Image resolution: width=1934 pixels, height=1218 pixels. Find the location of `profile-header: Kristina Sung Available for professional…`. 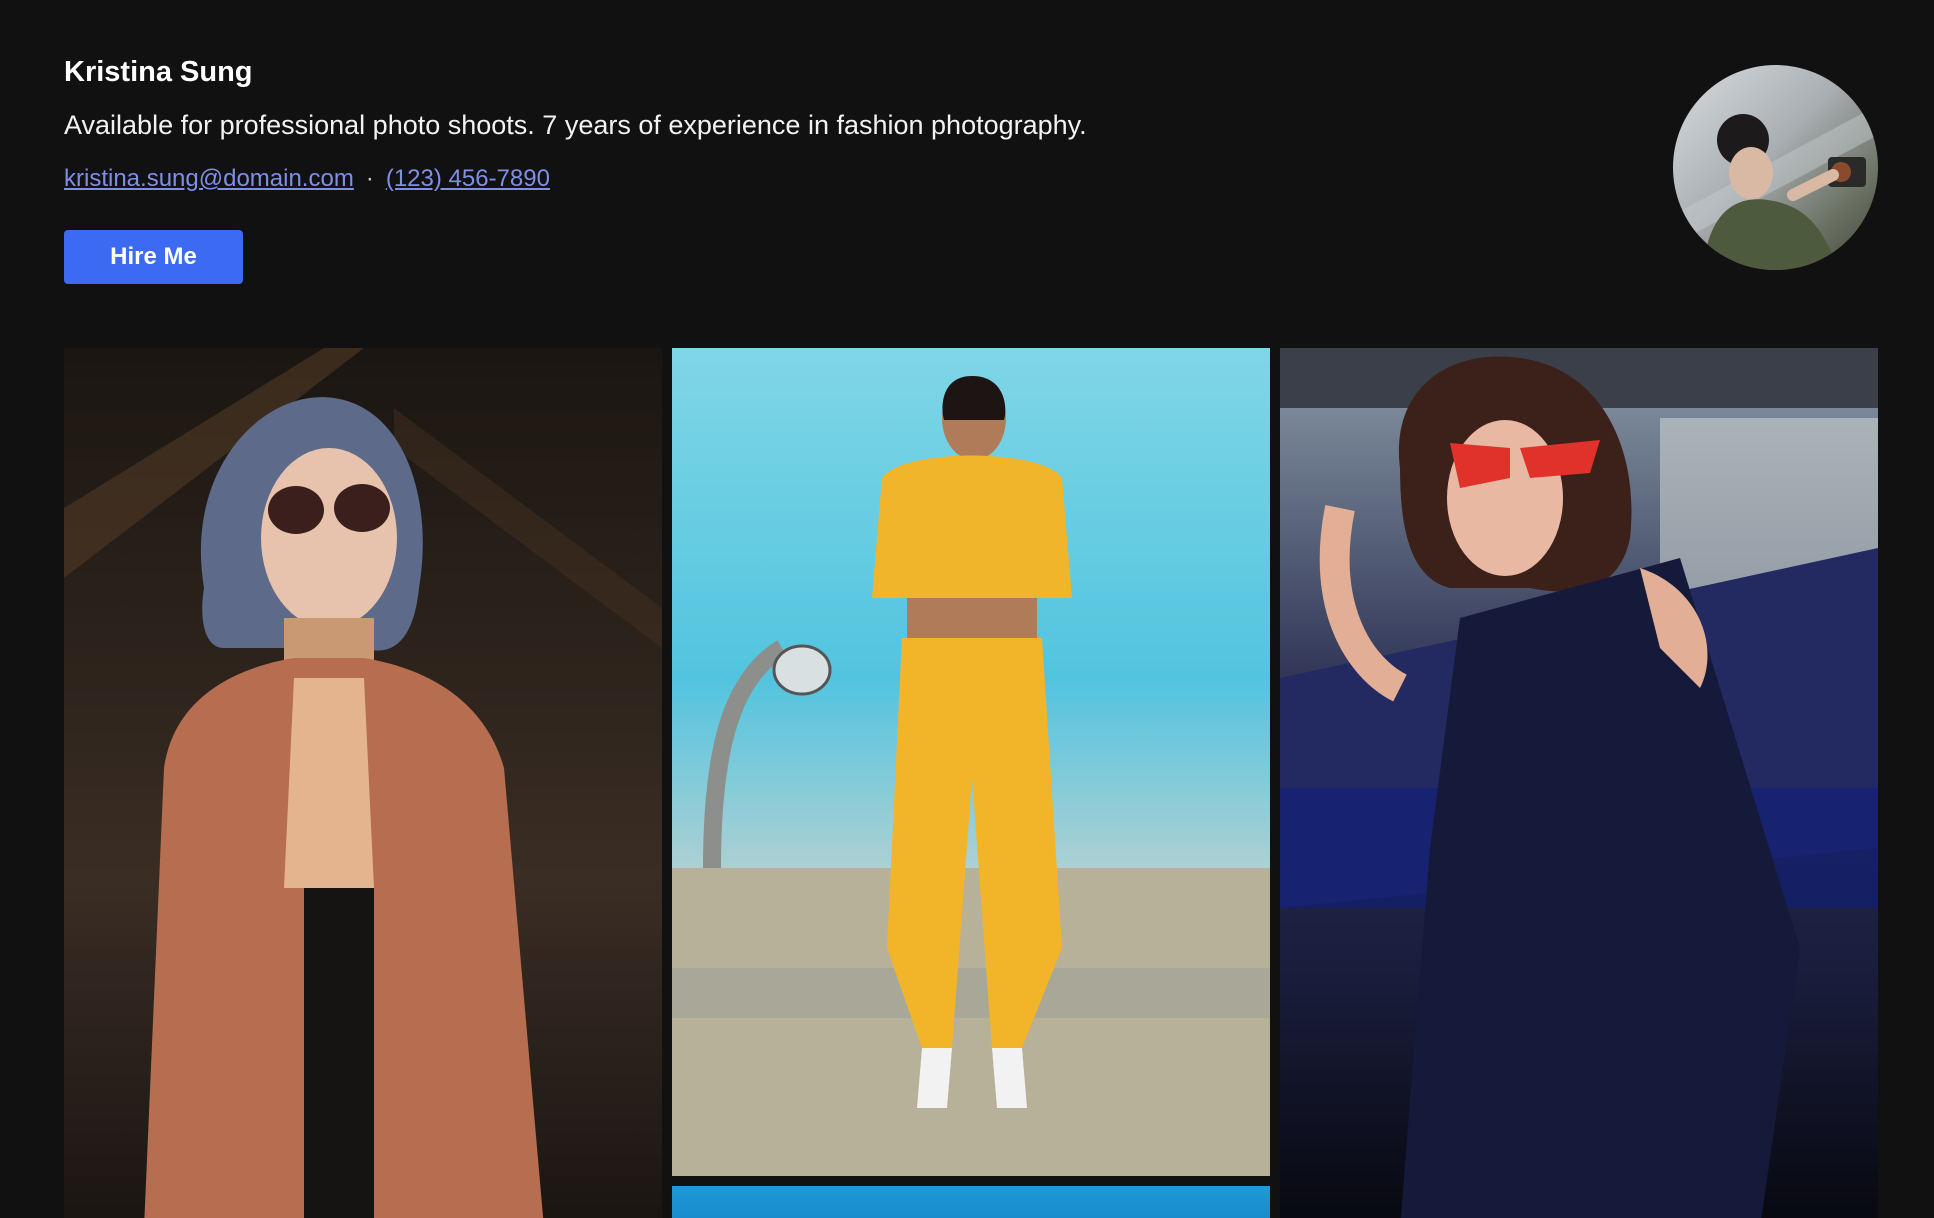

profile-header: Kristina Sung Available for professional… is located at coordinates (764, 124).